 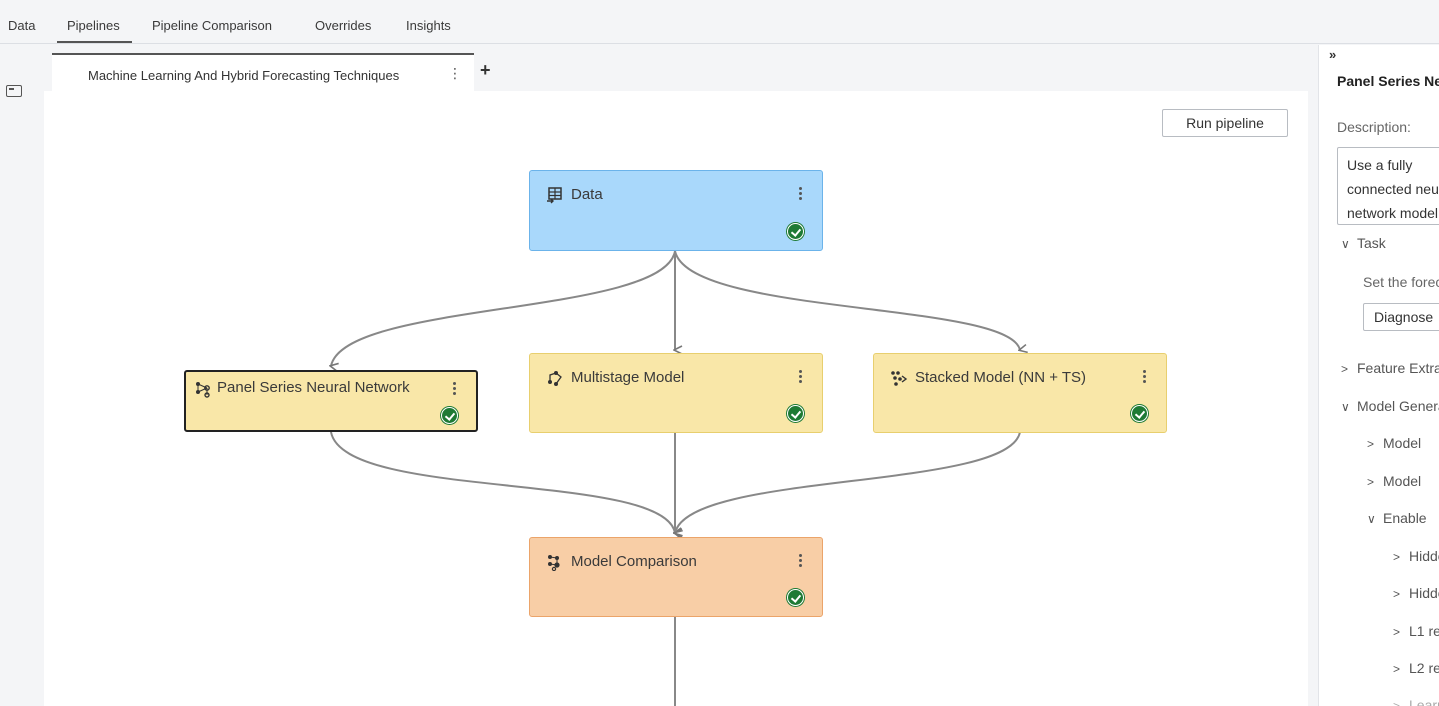 I want to click on edge-stacked-to-compare, so click(x=848, y=482).